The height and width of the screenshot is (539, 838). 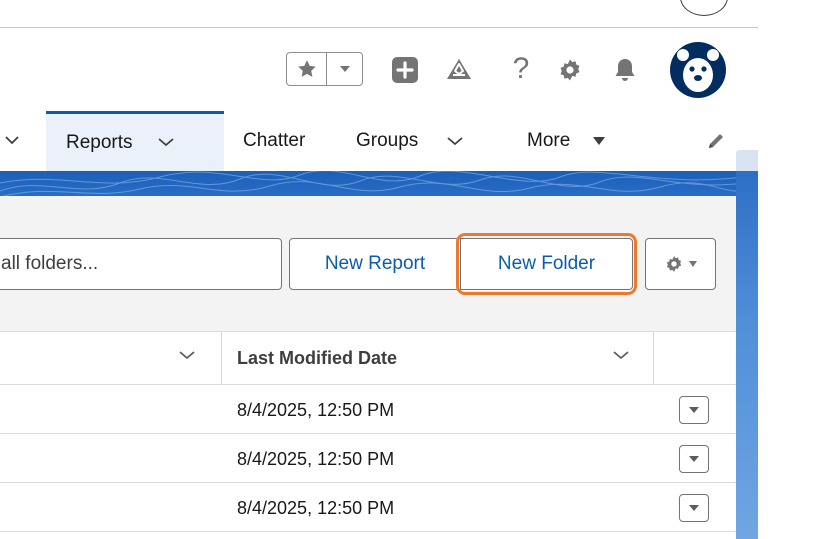 I want to click on nav-tab-reports-menu, so click(x=166, y=143).